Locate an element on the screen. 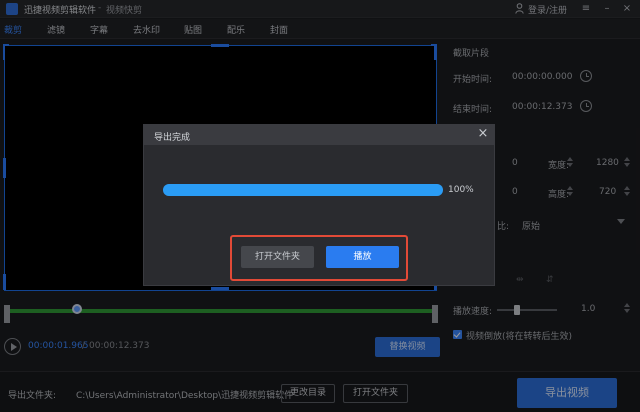 This screenshot has width=640, height=412. dialog-header: 导出完成 × is located at coordinates (319, 135).